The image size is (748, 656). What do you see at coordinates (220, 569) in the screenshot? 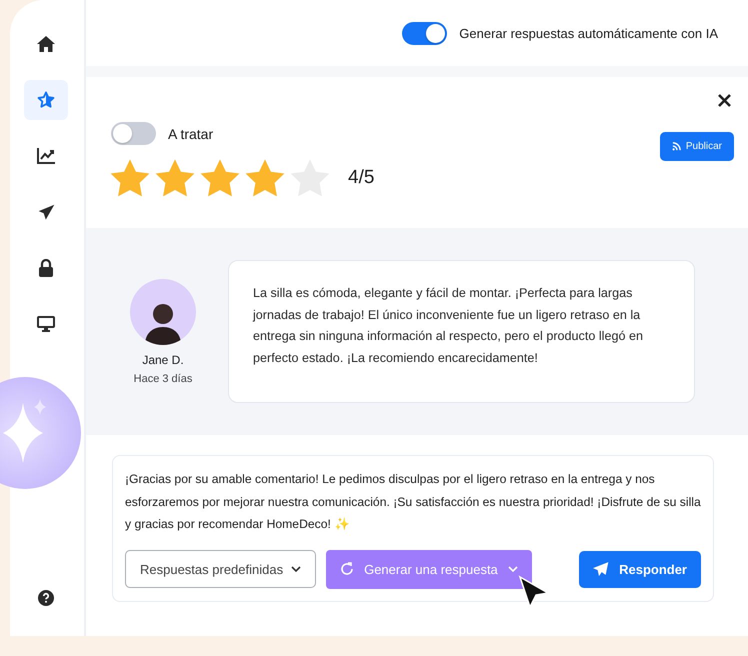
I see `predefined-replies-dropdown: Respuestas predefinidas` at bounding box center [220, 569].